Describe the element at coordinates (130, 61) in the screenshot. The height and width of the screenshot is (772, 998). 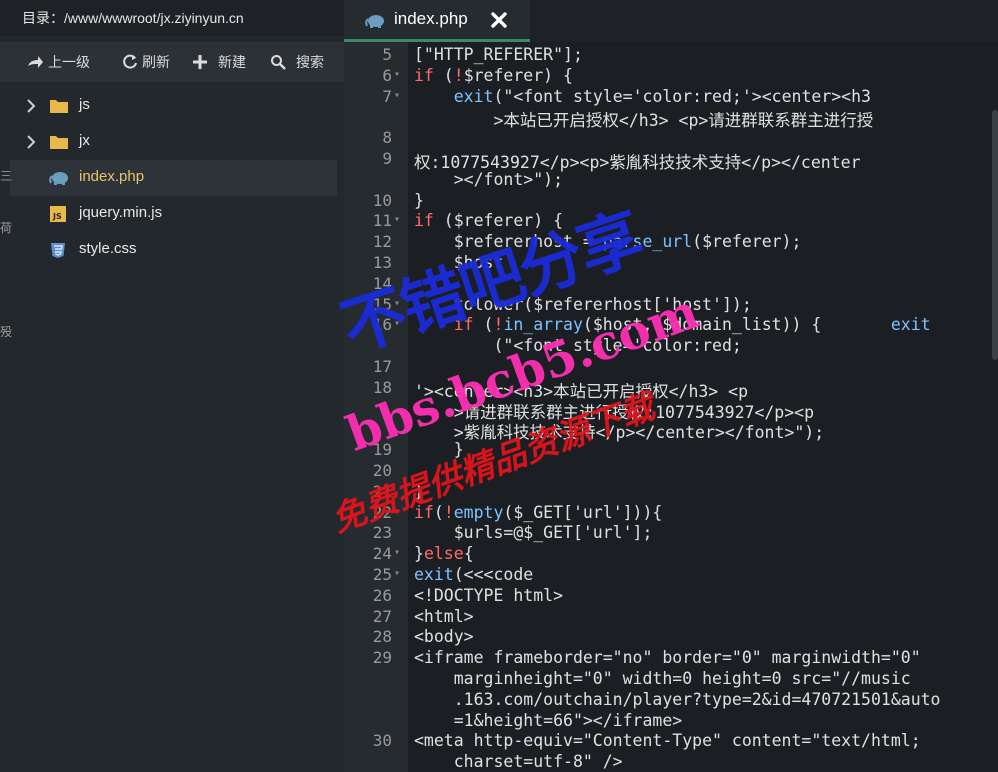
I see `refresh-icon` at that location.